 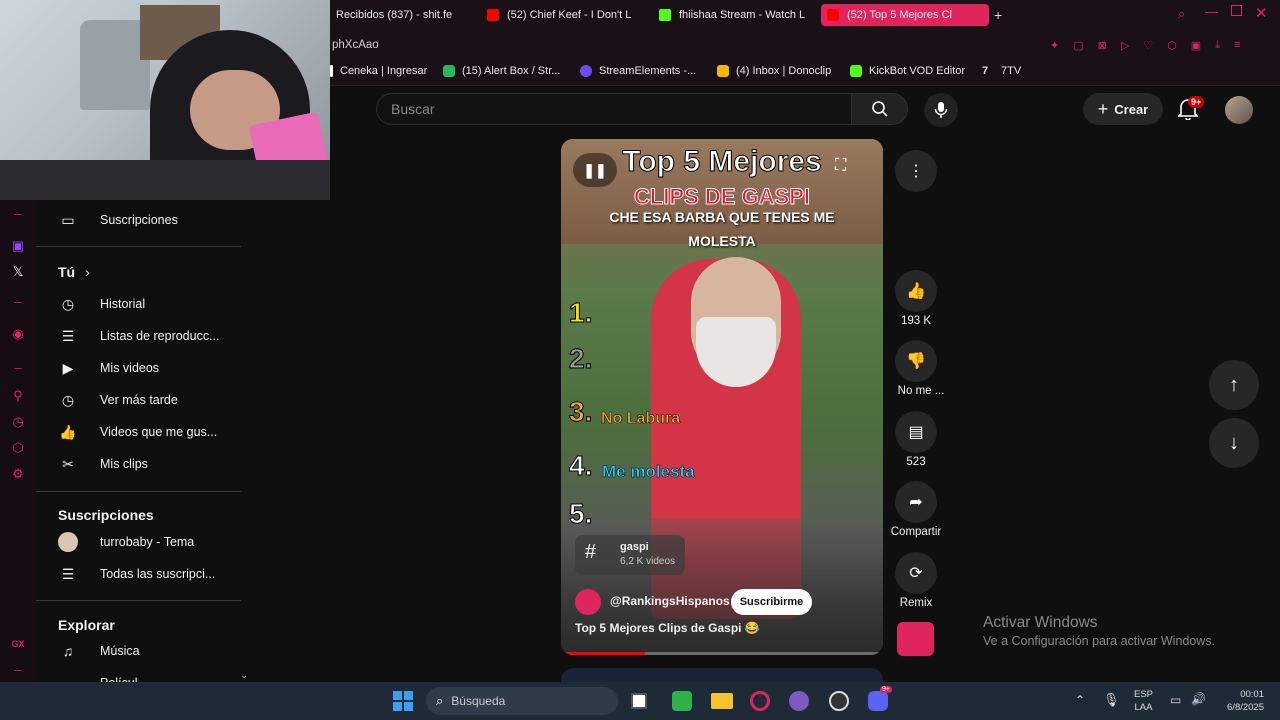 I want to click on next-video-button: ↓, so click(x=1234, y=443).